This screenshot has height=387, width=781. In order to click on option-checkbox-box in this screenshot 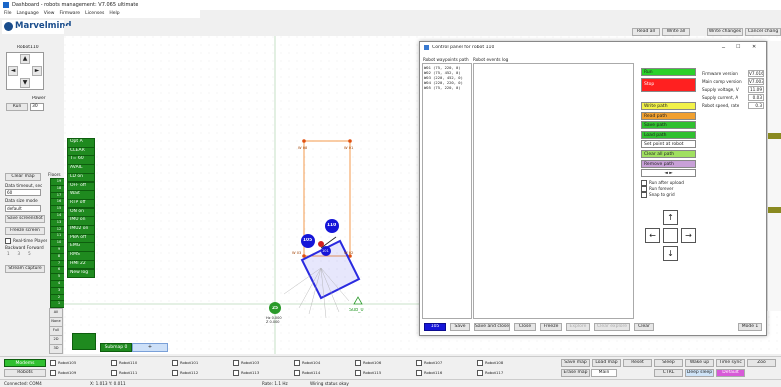, I will do `click(644, 195)`.